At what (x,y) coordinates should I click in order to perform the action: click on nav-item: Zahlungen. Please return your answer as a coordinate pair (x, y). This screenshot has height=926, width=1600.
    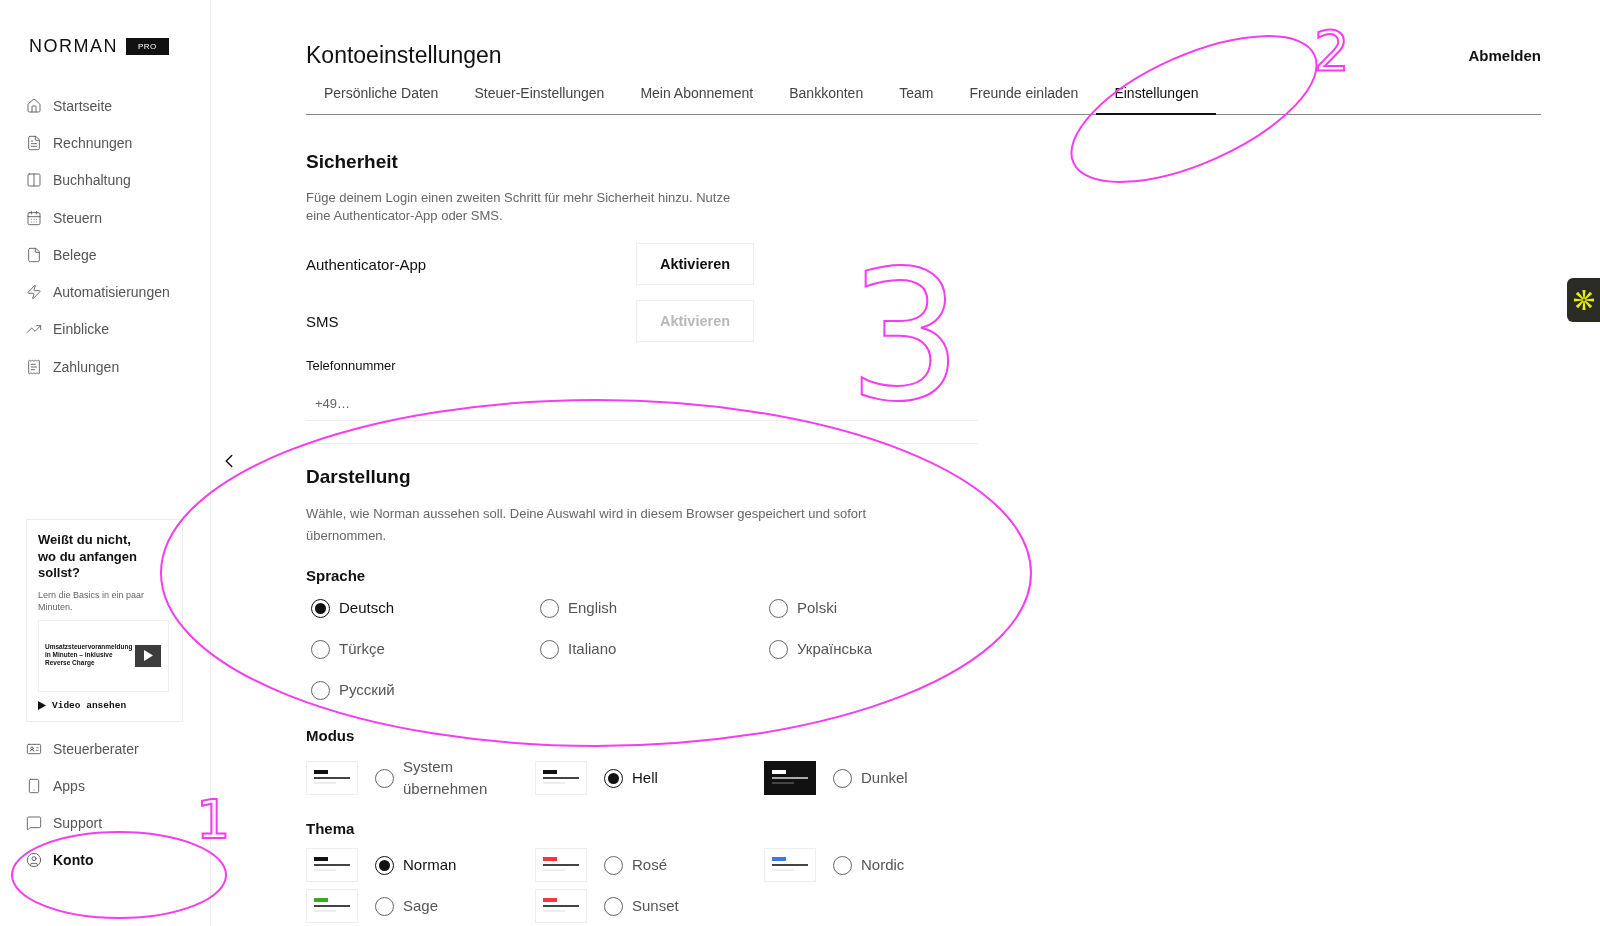
    Looking at the image, I should click on (73, 367).